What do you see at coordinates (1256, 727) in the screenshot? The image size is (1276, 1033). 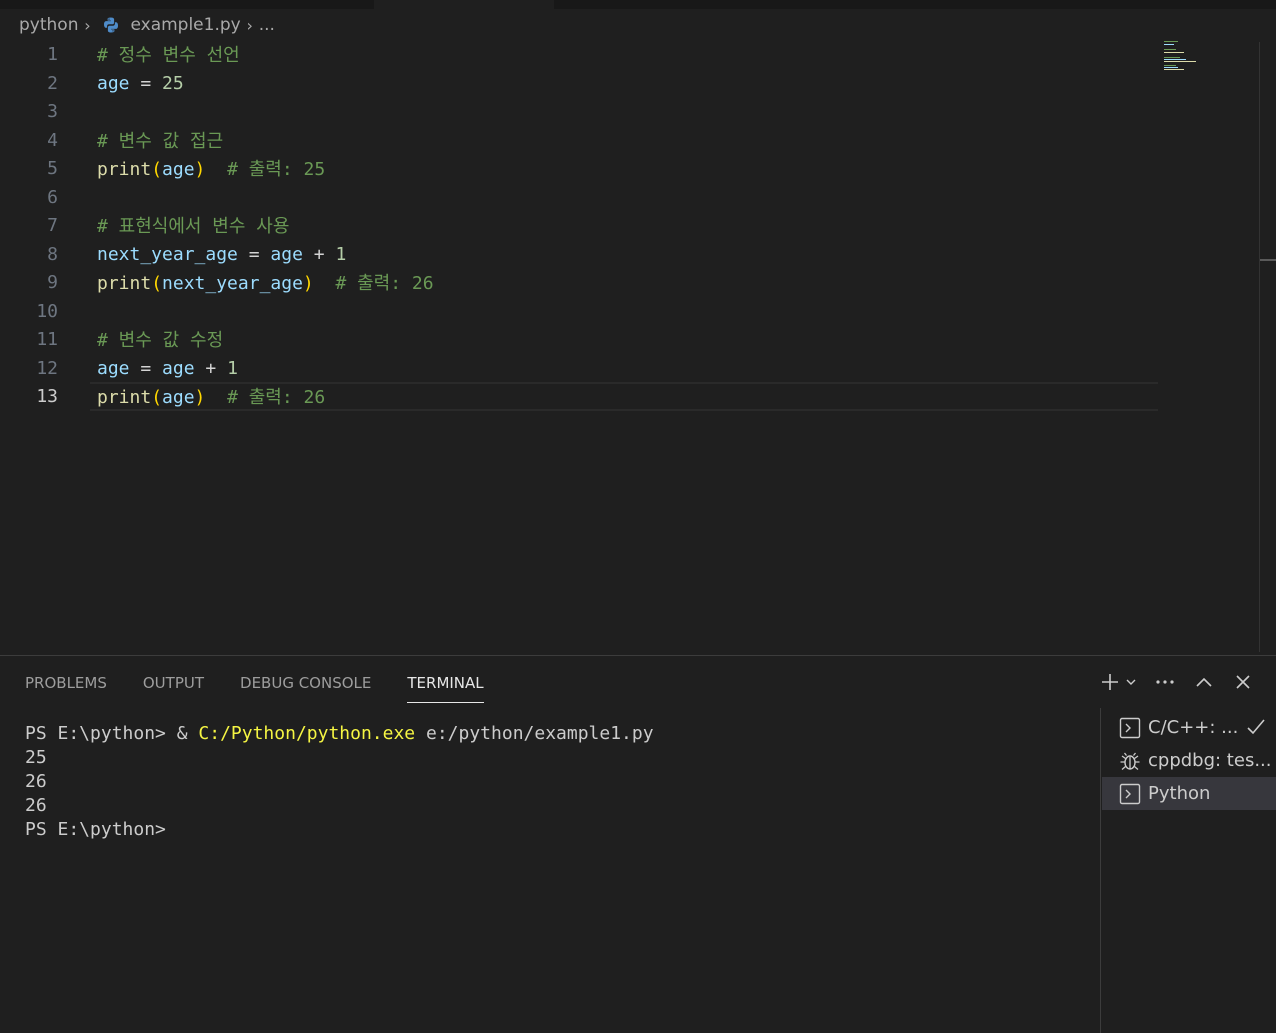 I see `check-icon` at bounding box center [1256, 727].